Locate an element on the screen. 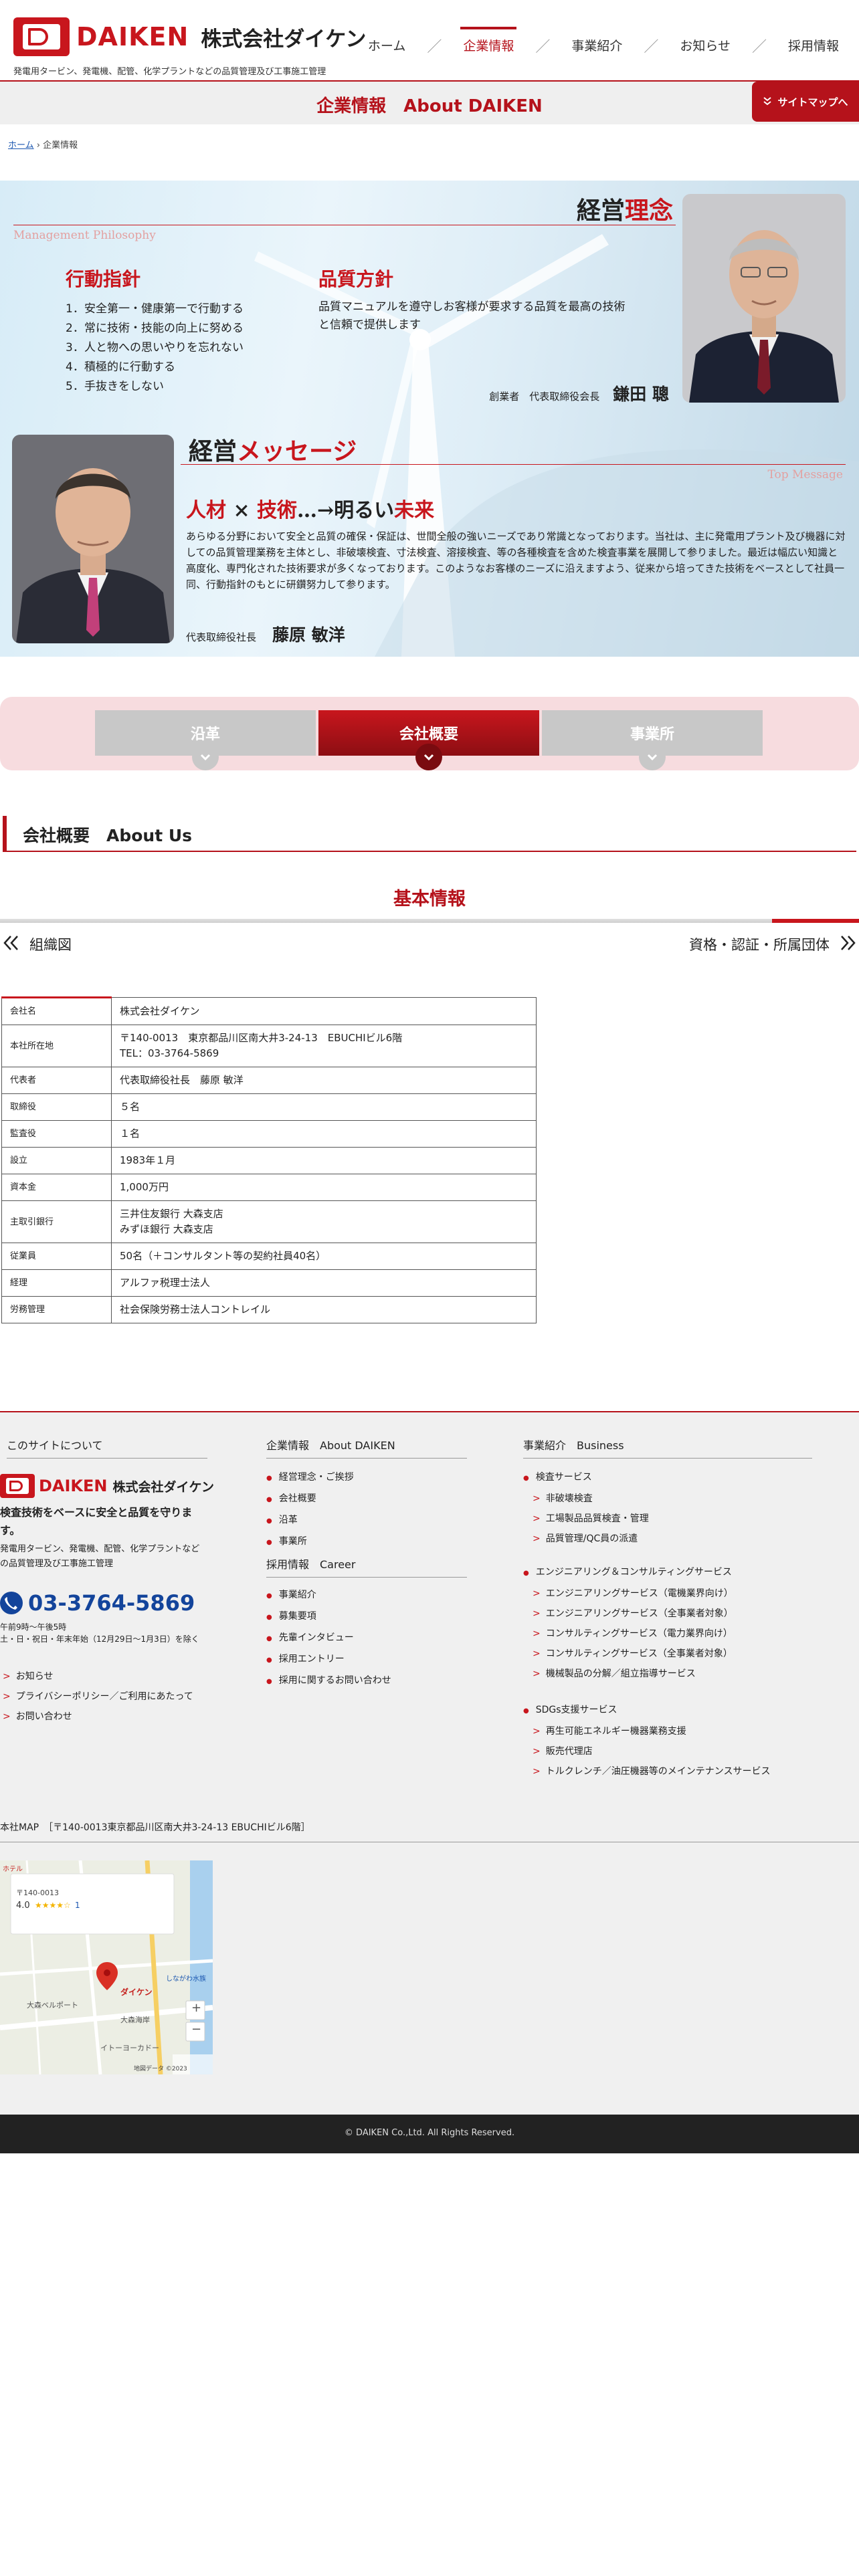  map-review-count: 1 is located at coordinates (77, 1906).